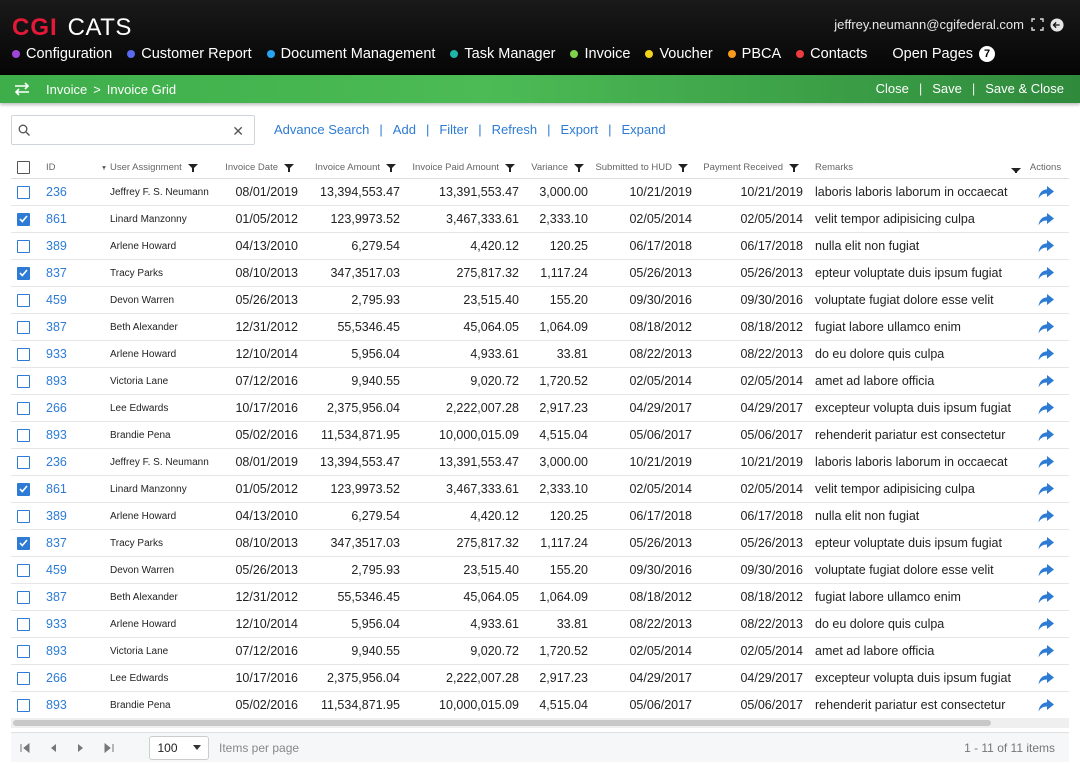  Describe the element at coordinates (644, 129) in the screenshot. I see `expand-link: Expand` at that location.